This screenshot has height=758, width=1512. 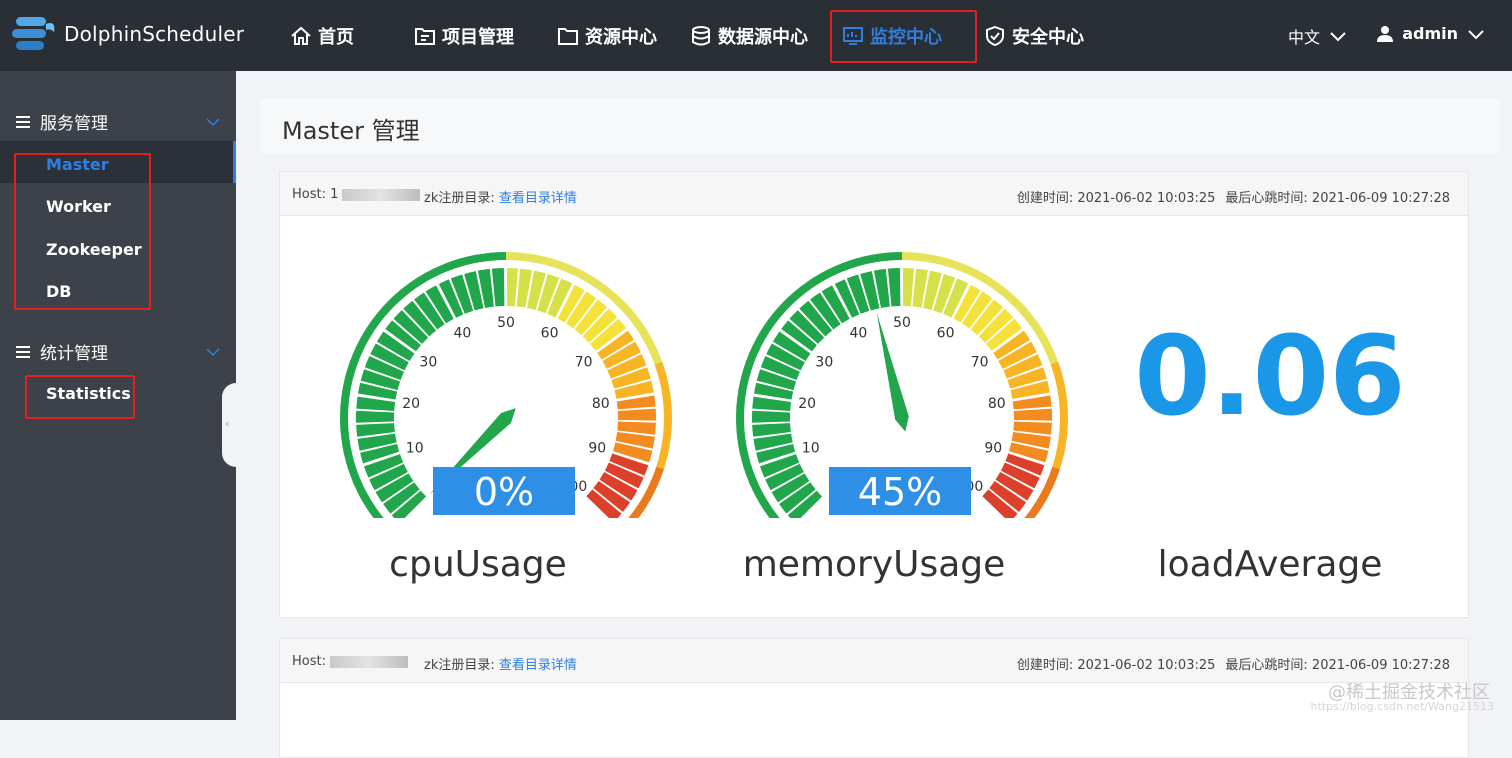 What do you see at coordinates (425, 36) in the screenshot?
I see `project-icon` at bounding box center [425, 36].